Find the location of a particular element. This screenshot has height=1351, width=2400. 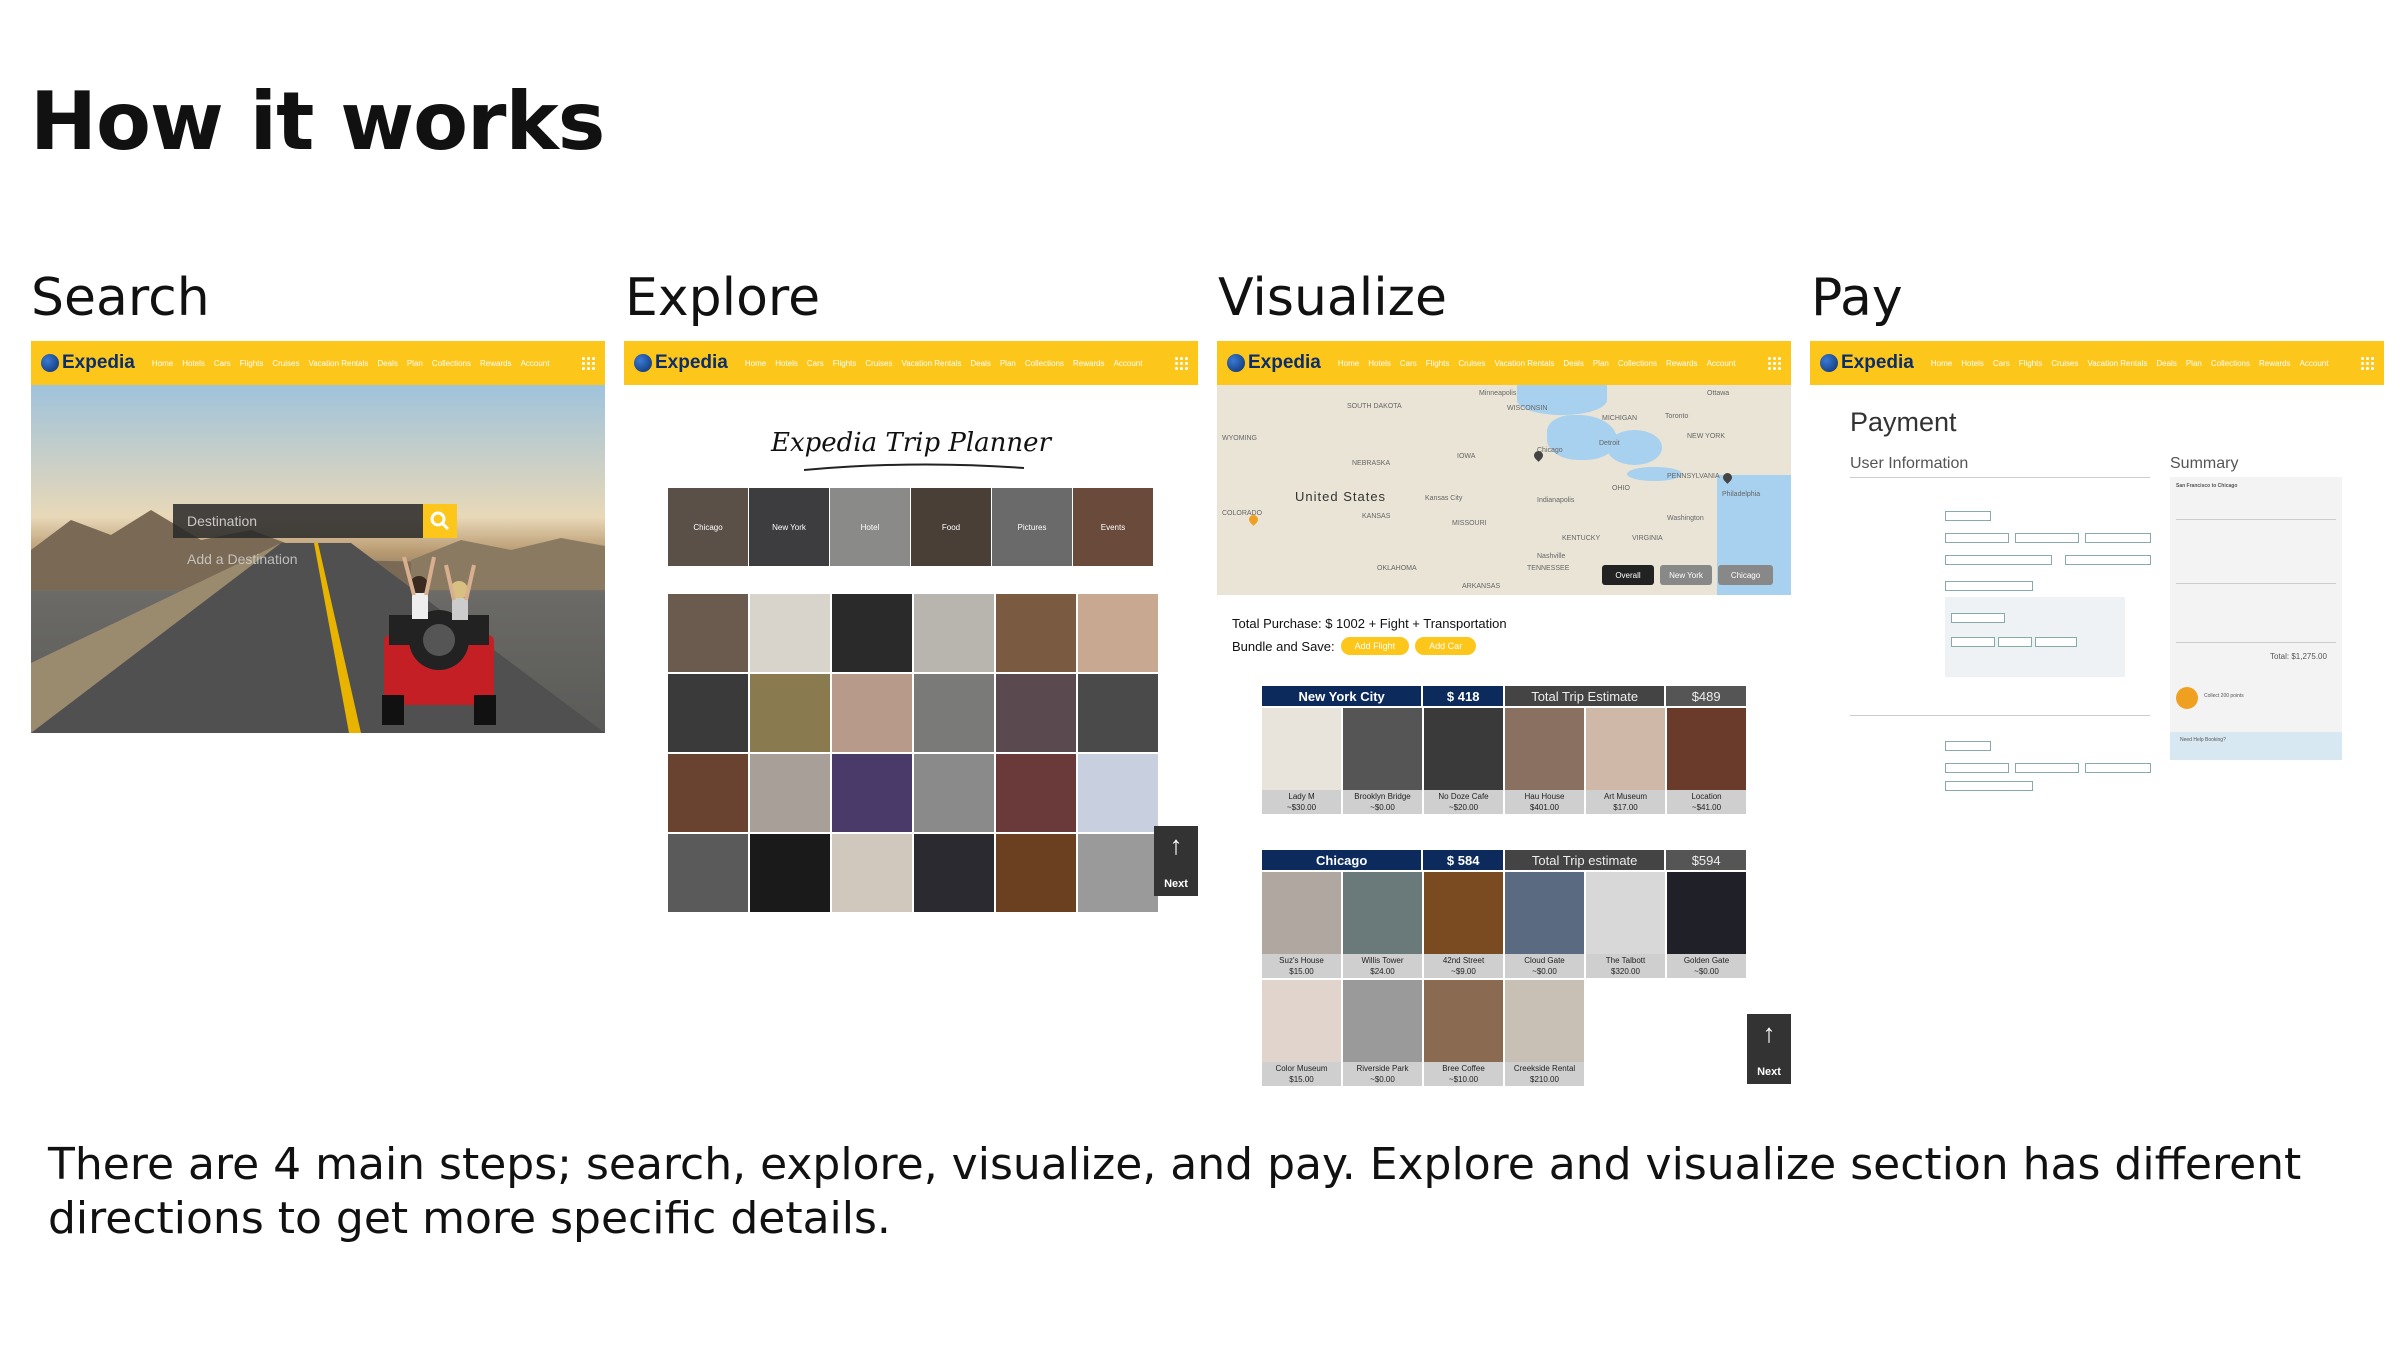

category-tile-events: Events is located at coordinates (1113, 527).